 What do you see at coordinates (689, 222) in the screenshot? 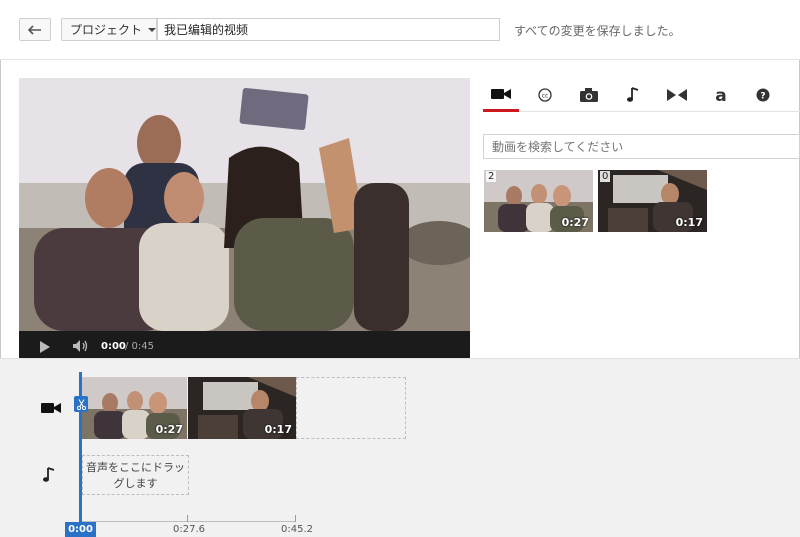
I see `result-duration: 0:17` at bounding box center [689, 222].